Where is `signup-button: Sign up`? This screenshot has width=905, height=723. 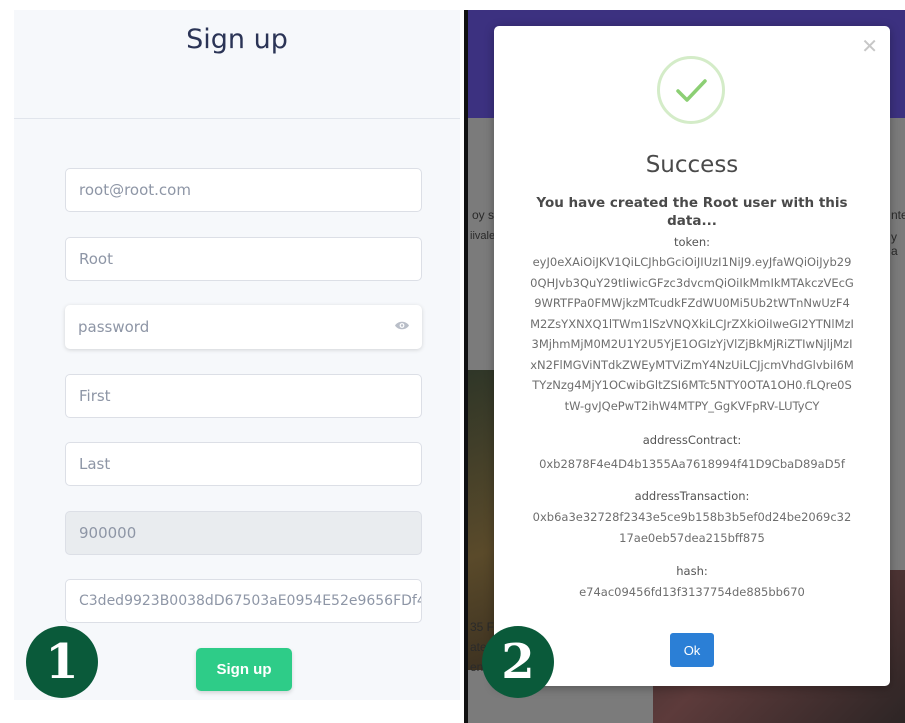 signup-button: Sign up is located at coordinates (244, 669).